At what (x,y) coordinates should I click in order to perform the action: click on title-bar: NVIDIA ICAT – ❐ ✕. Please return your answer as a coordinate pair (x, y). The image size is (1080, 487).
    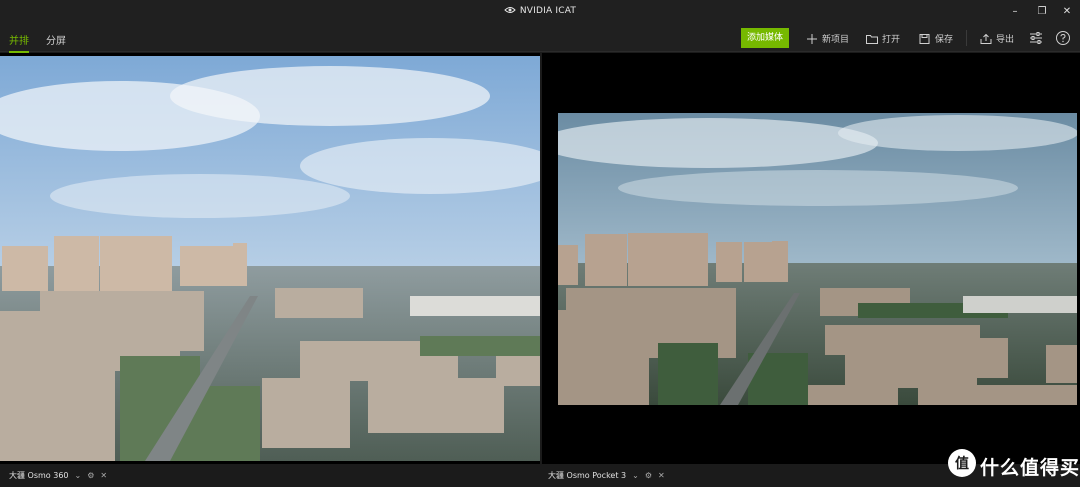
    Looking at the image, I should click on (540, 12).